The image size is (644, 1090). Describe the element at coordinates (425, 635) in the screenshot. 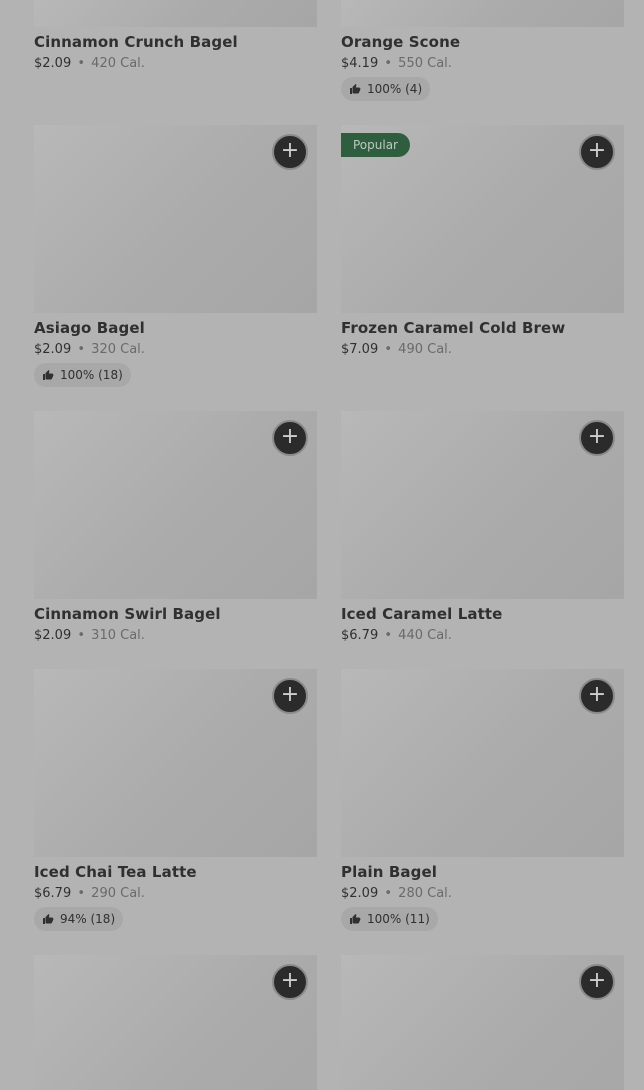

I see `menu-item-calories: 440 Cal.` at that location.